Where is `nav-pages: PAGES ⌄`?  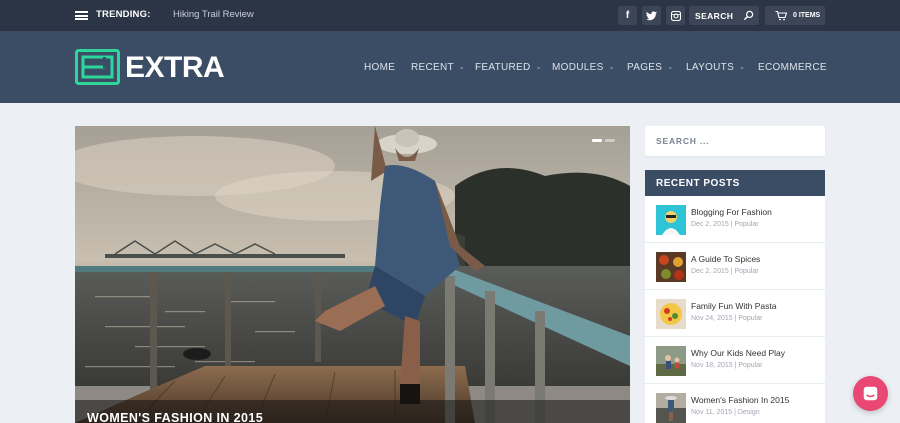 nav-pages: PAGES ⌄ is located at coordinates (650, 67).